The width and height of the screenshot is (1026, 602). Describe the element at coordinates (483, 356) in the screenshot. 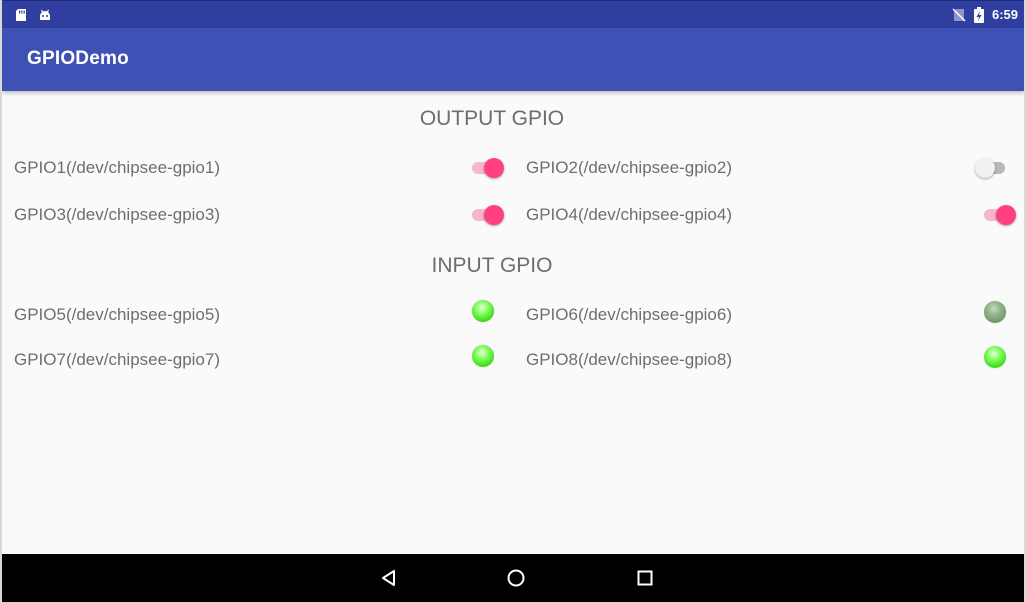

I see `gpio7-led-indicator` at that location.